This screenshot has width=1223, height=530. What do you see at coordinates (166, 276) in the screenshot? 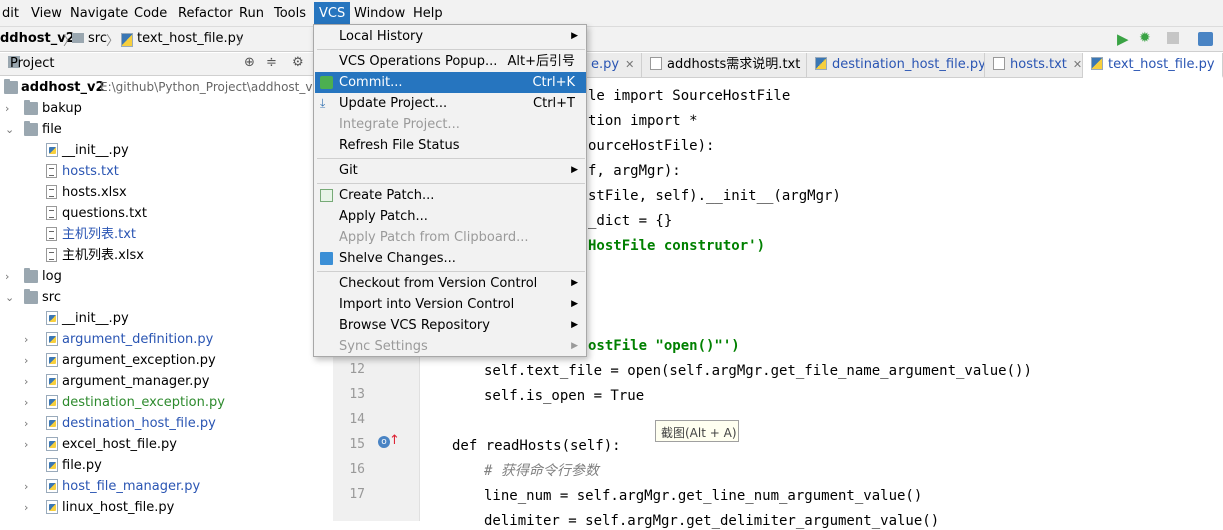
I see `tree-item: › log` at bounding box center [166, 276].